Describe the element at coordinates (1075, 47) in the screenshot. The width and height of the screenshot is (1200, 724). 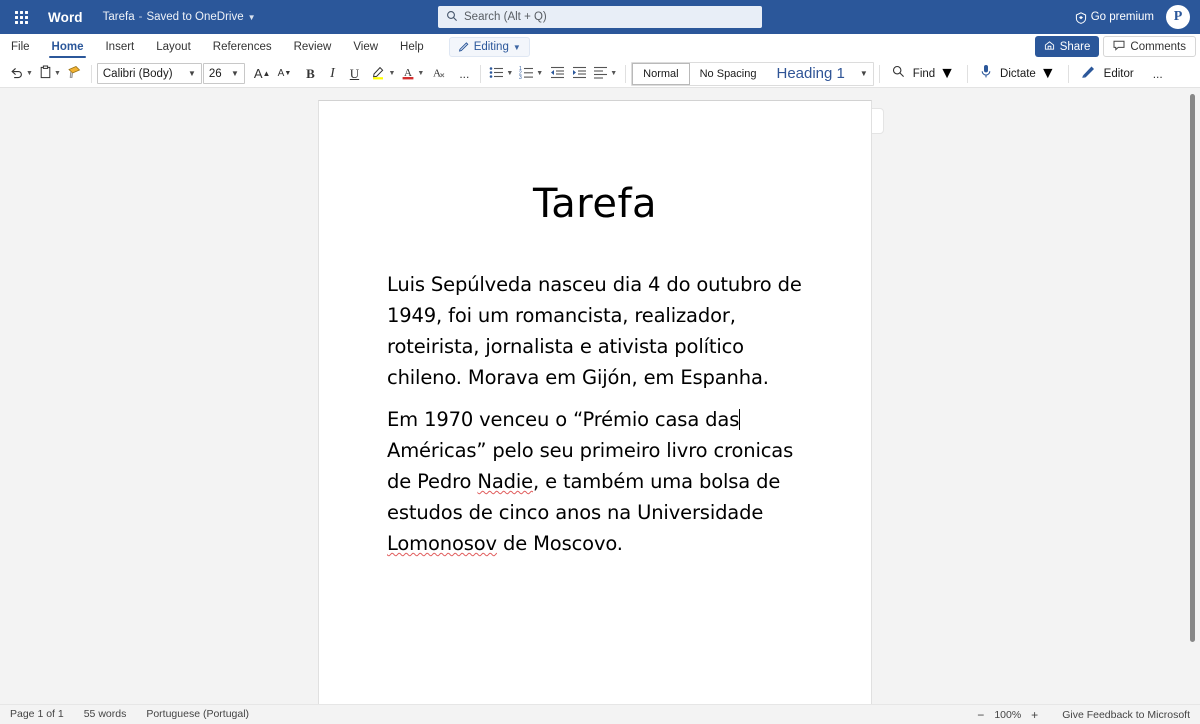
I see `share-label: Share` at that location.